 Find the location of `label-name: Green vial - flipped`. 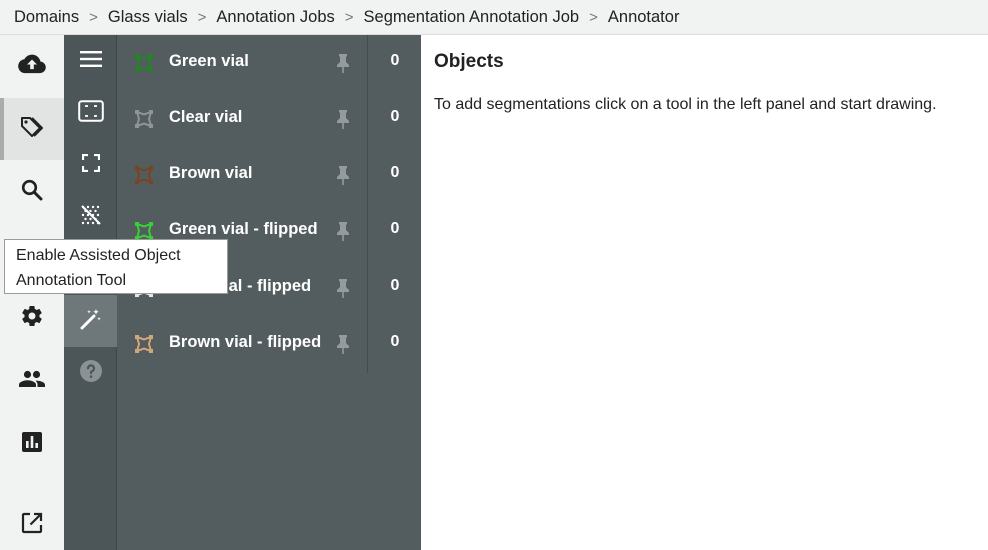

label-name: Green vial - flipped is located at coordinates (243, 229).